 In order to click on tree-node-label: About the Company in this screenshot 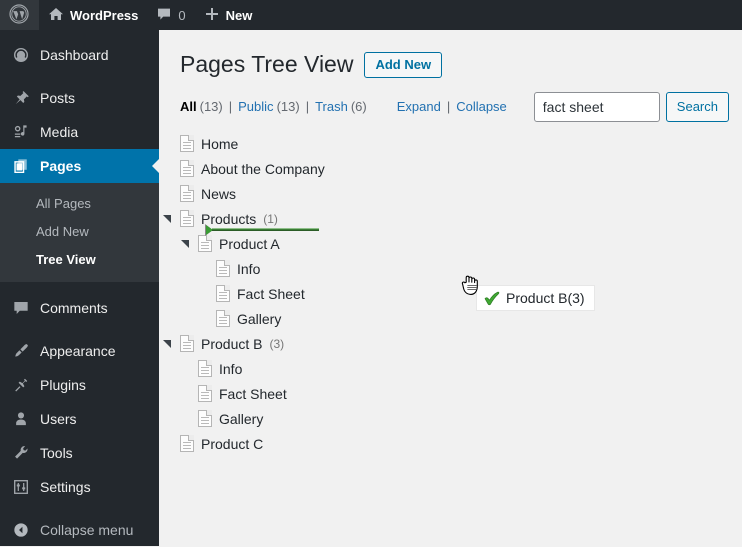, I will do `click(263, 169)`.